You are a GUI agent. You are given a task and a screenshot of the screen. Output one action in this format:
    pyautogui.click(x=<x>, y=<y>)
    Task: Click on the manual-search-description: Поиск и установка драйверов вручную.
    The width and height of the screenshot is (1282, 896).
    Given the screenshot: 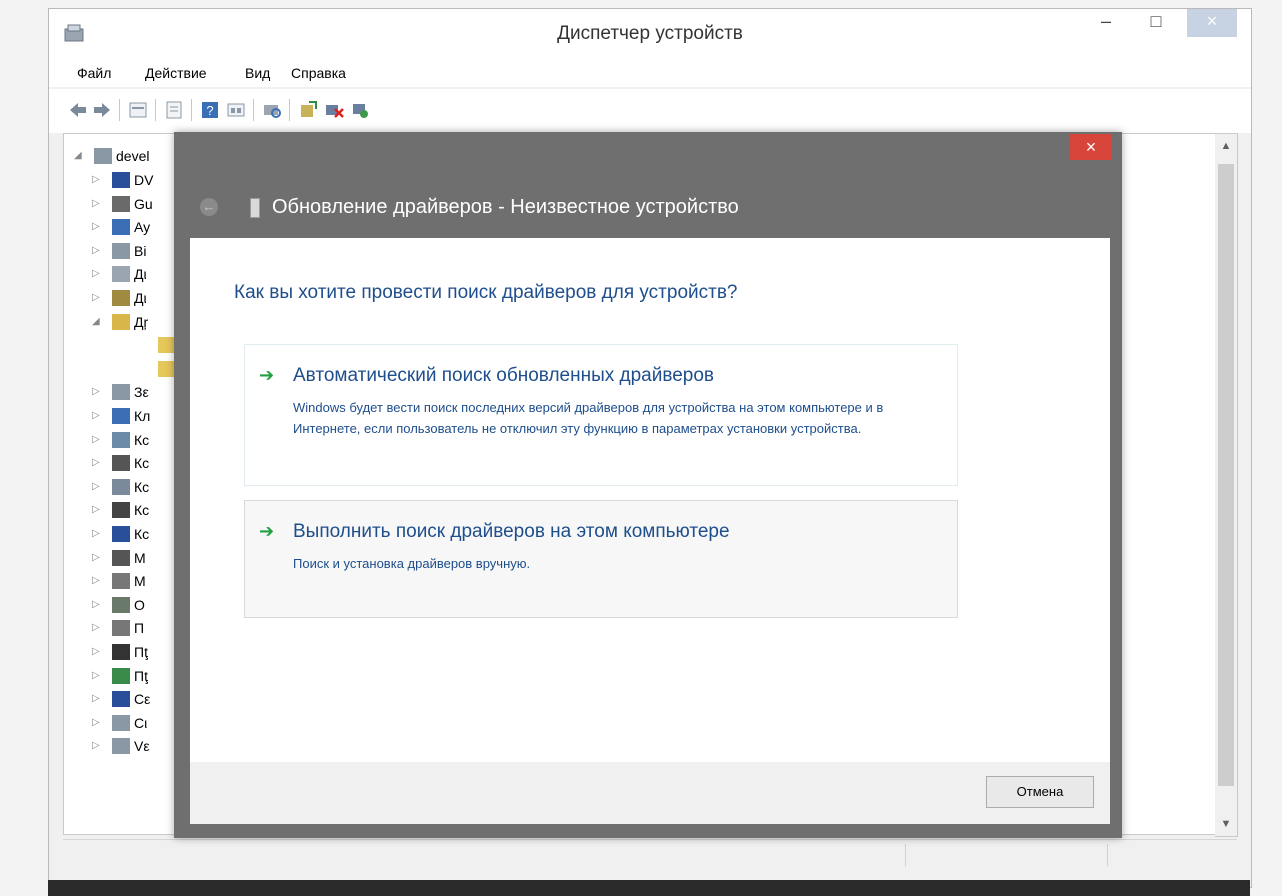 What is the action you would take?
    pyautogui.click(x=412, y=563)
    